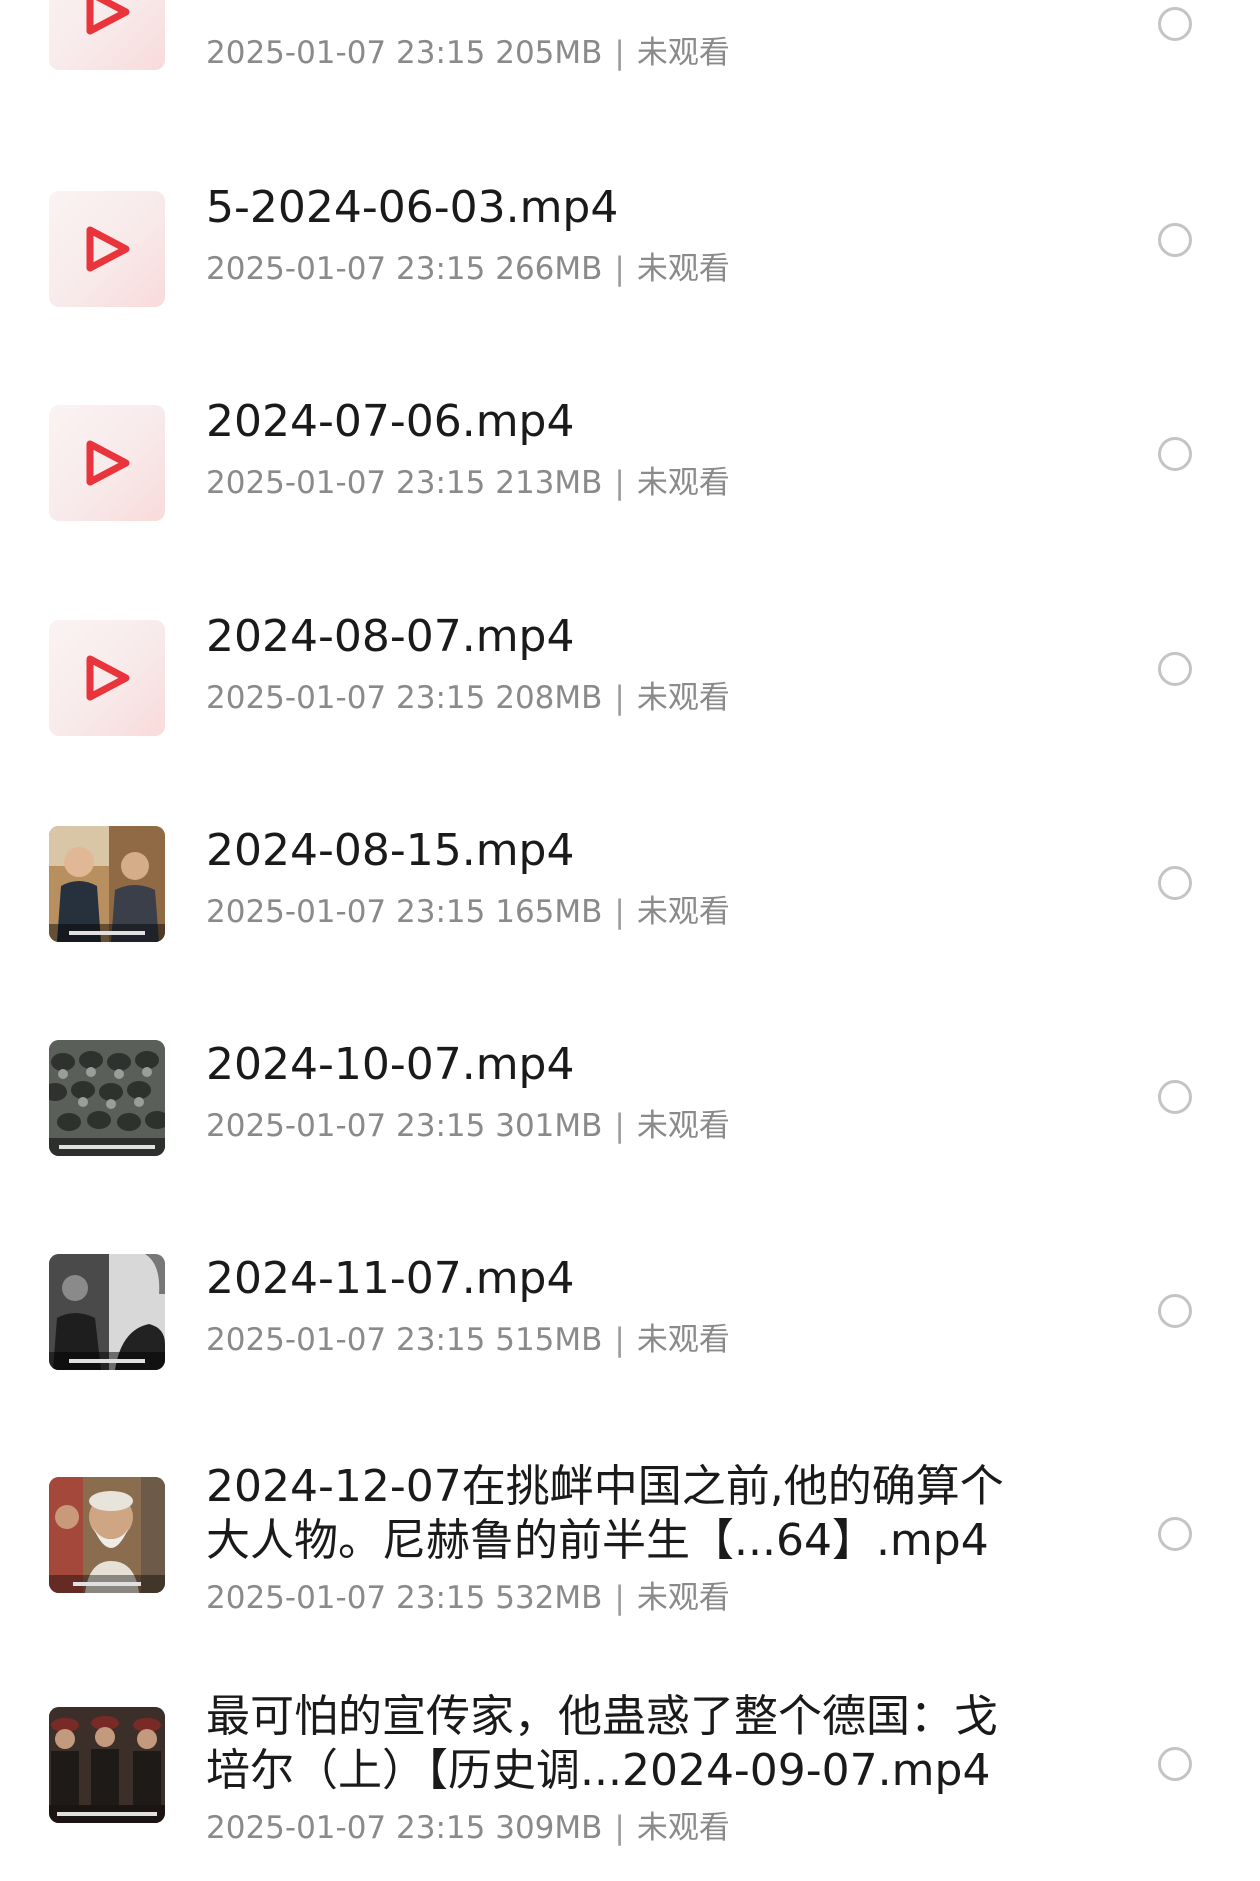  What do you see at coordinates (549, 483) in the screenshot?
I see `file-size: 213MB` at bounding box center [549, 483].